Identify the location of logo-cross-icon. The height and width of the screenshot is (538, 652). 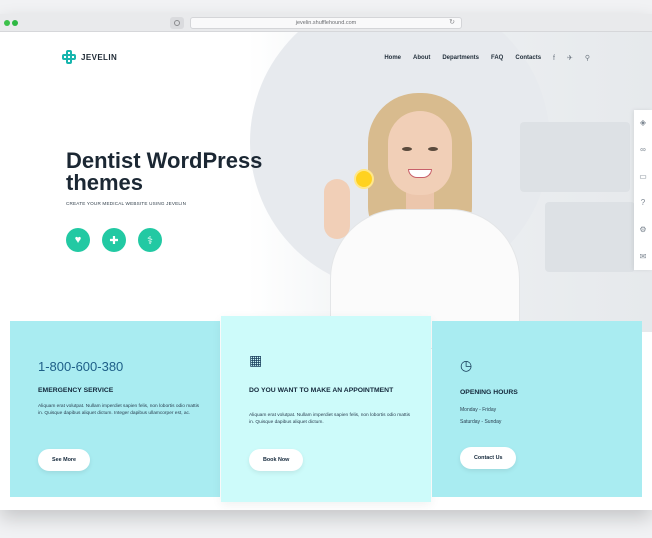
(69, 57).